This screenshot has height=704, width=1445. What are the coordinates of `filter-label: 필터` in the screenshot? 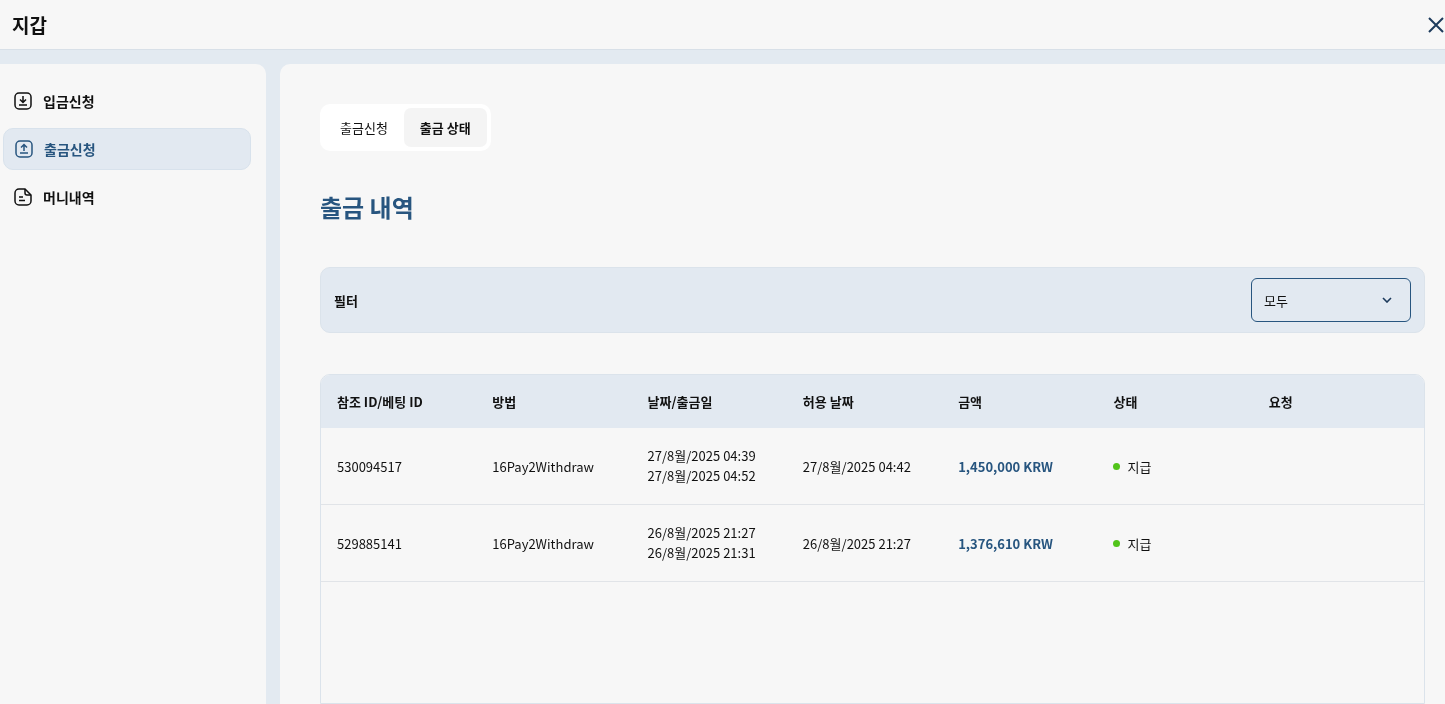 It's located at (346, 300).